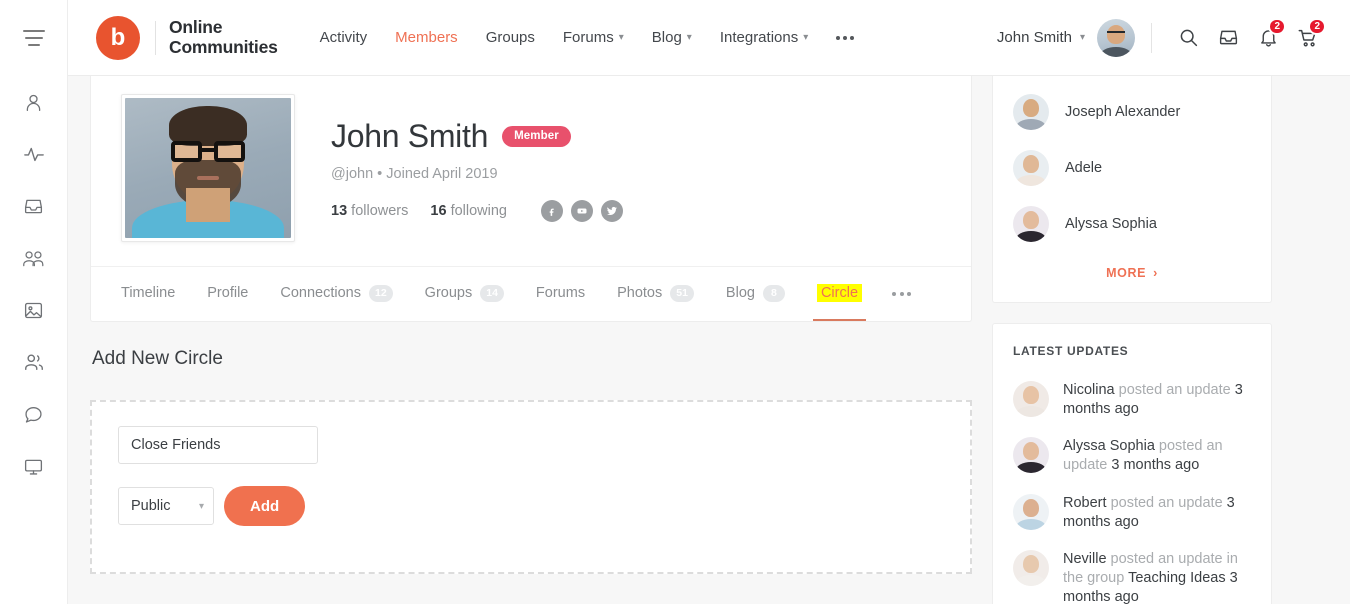 This screenshot has height=604, width=1350. What do you see at coordinates (336, 294) in the screenshot?
I see `tab-connections: Connections 12` at bounding box center [336, 294].